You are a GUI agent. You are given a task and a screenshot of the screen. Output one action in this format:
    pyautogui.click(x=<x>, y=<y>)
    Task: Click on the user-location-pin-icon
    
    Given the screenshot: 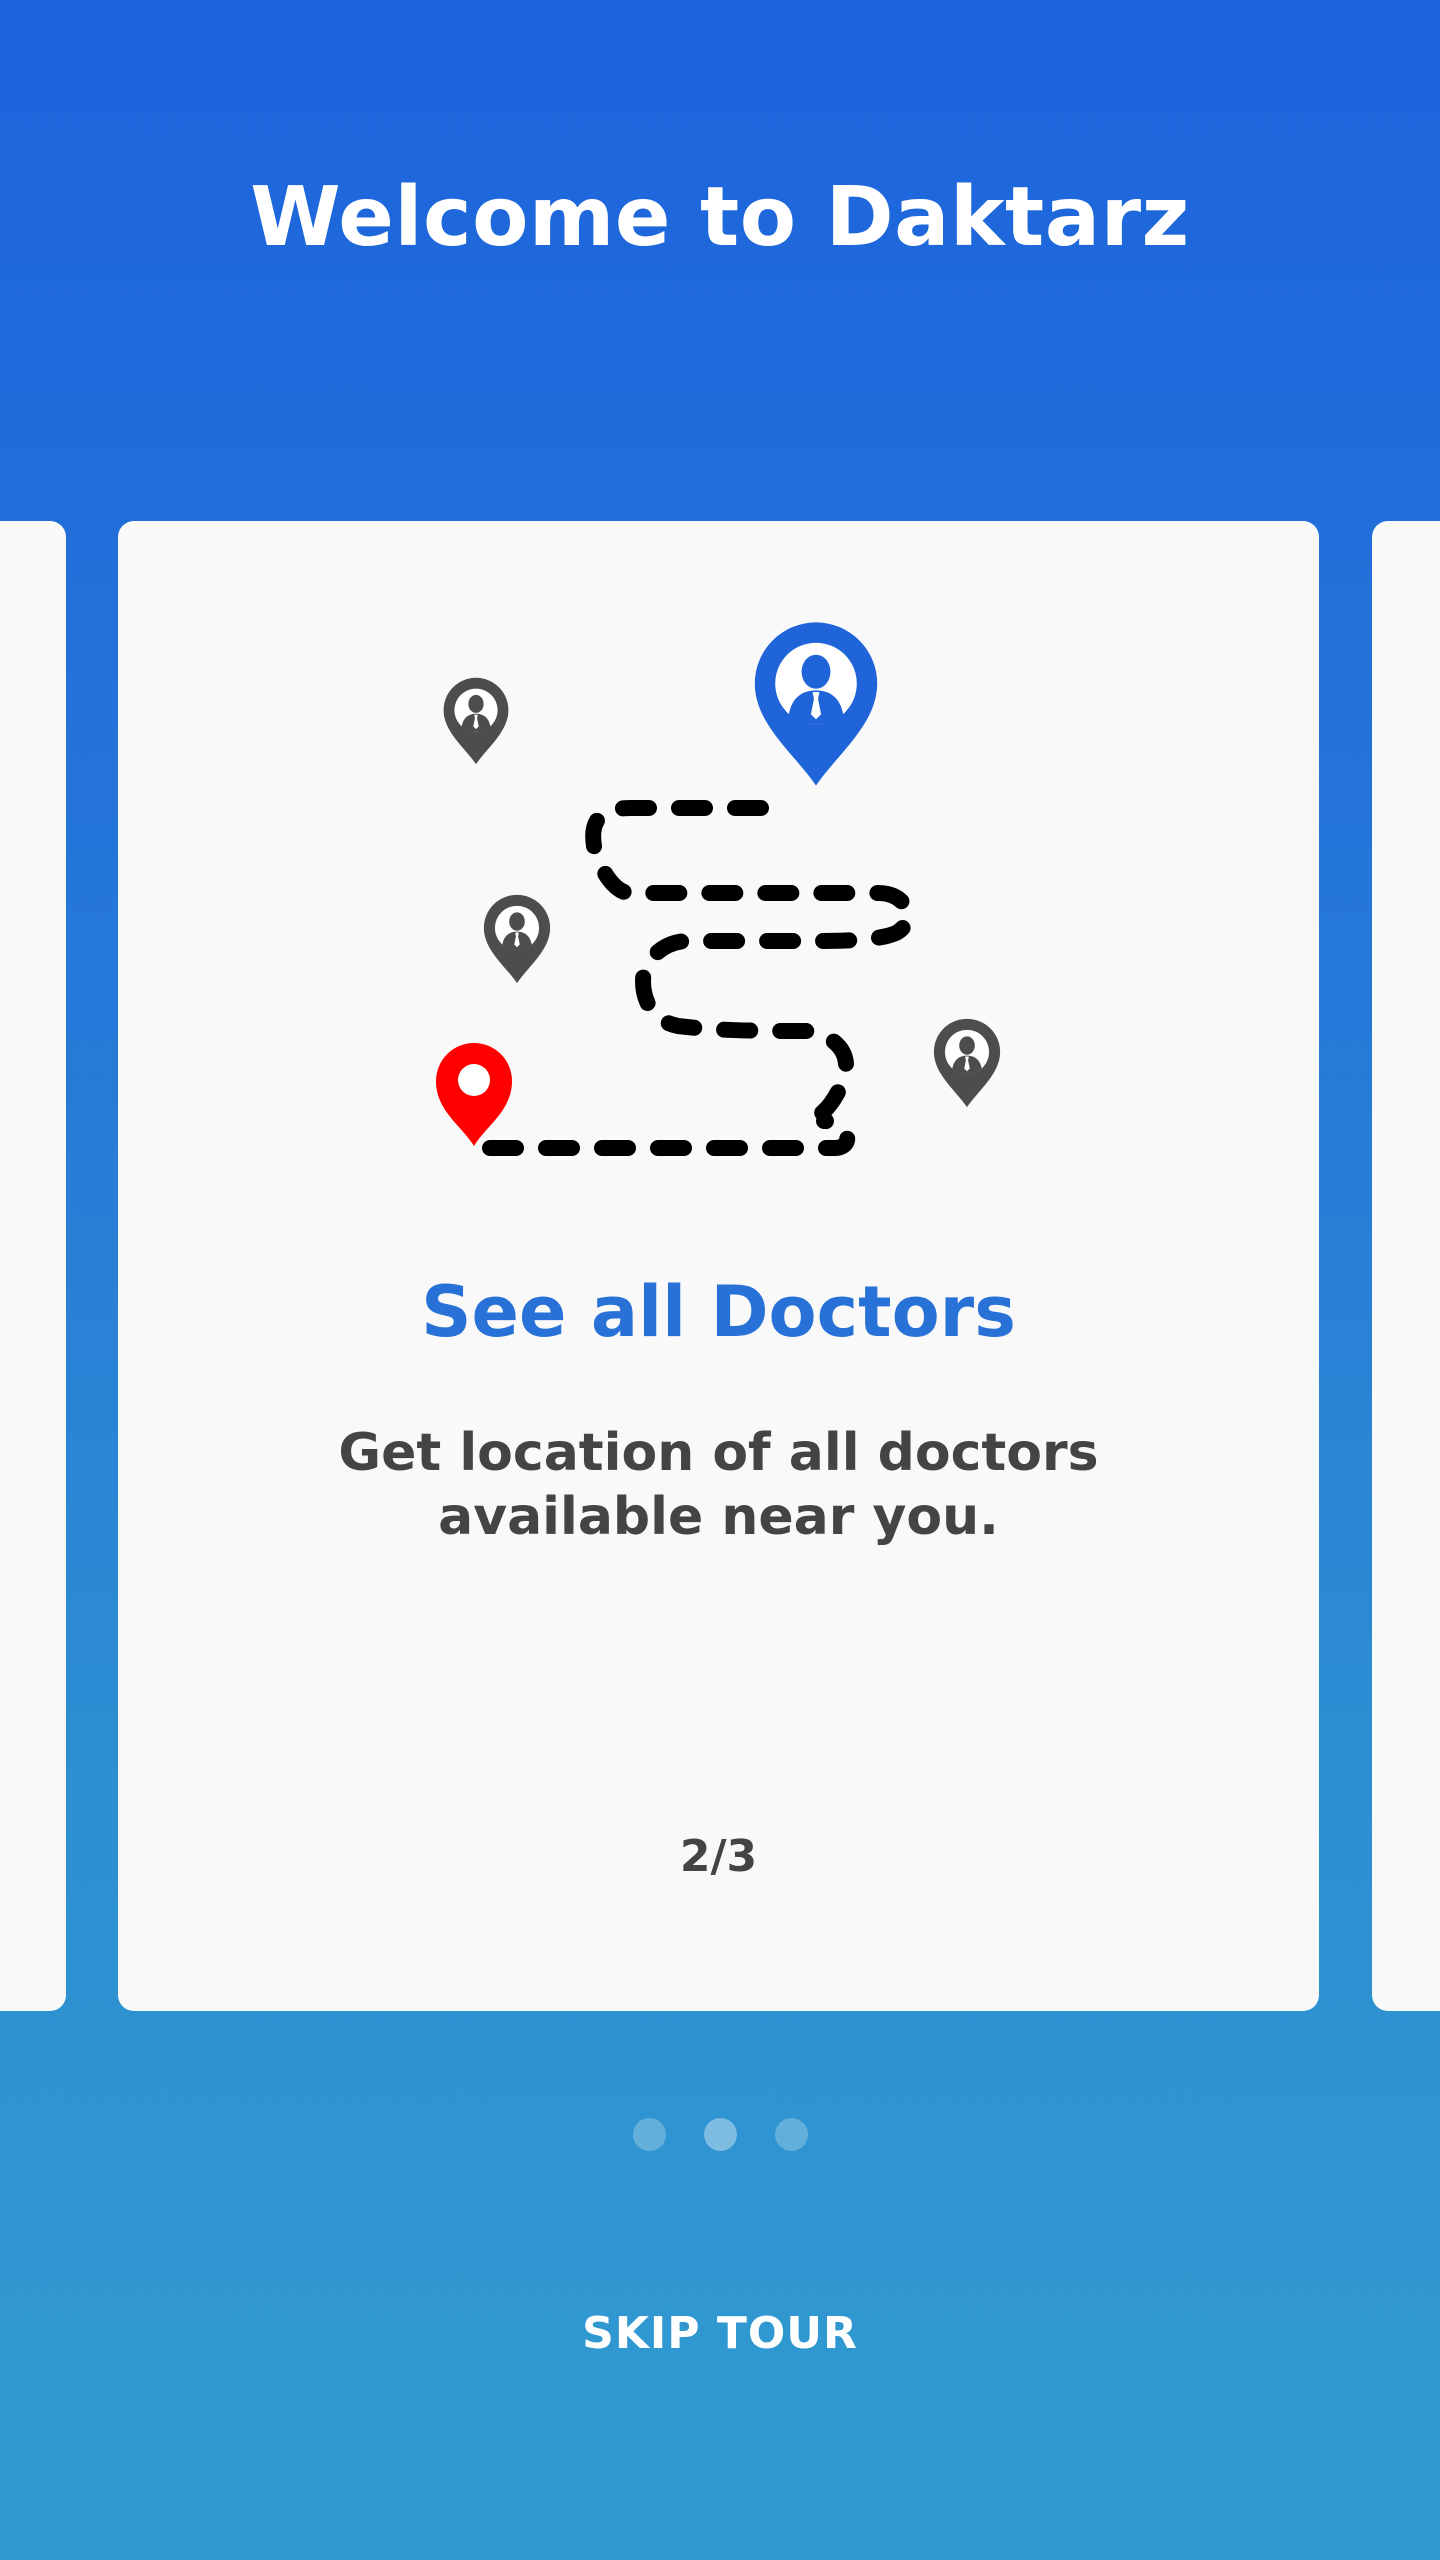 What is the action you would take?
    pyautogui.click(x=474, y=1094)
    